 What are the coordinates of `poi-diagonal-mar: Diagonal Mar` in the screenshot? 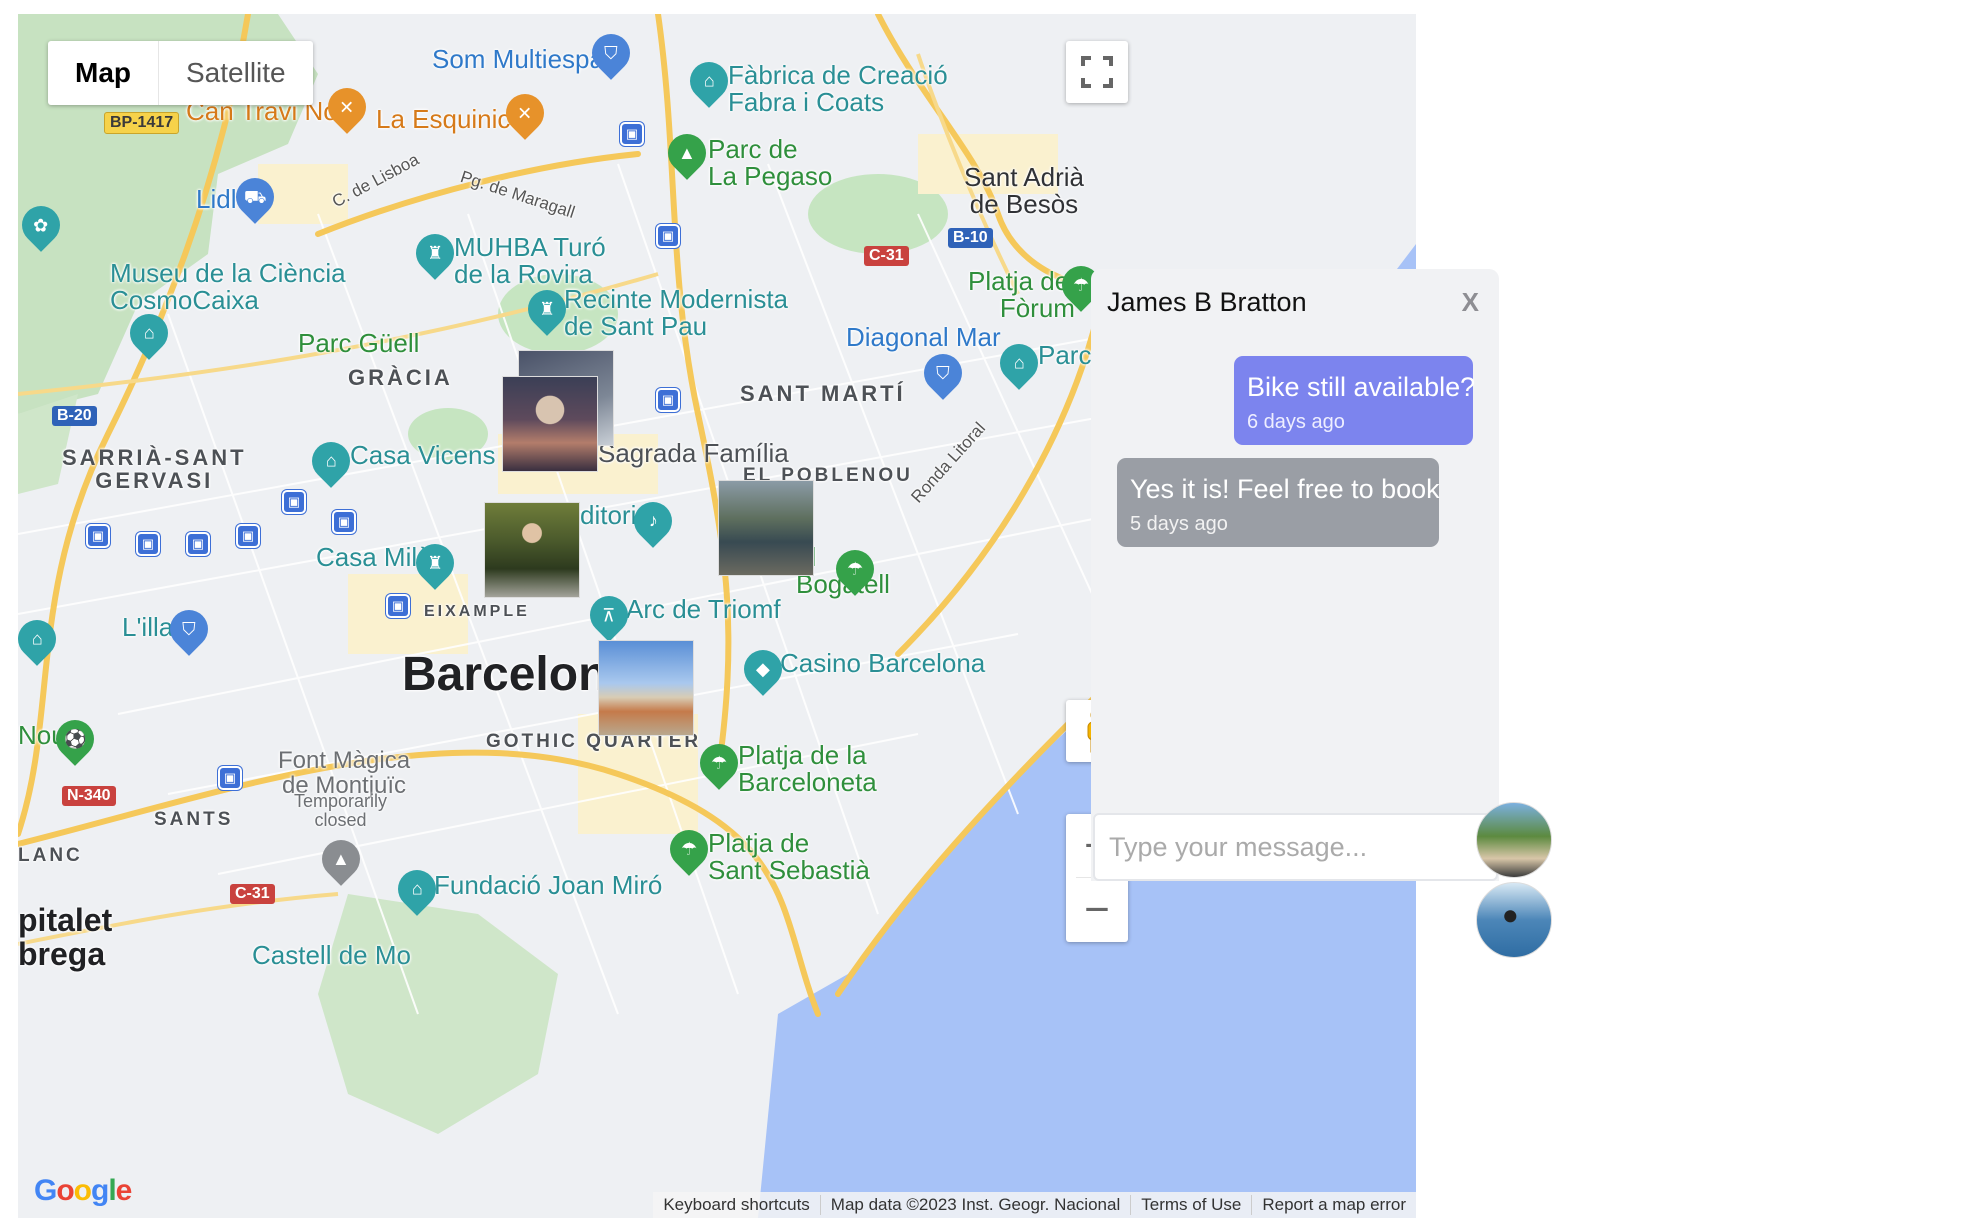 It's located at (923, 337).